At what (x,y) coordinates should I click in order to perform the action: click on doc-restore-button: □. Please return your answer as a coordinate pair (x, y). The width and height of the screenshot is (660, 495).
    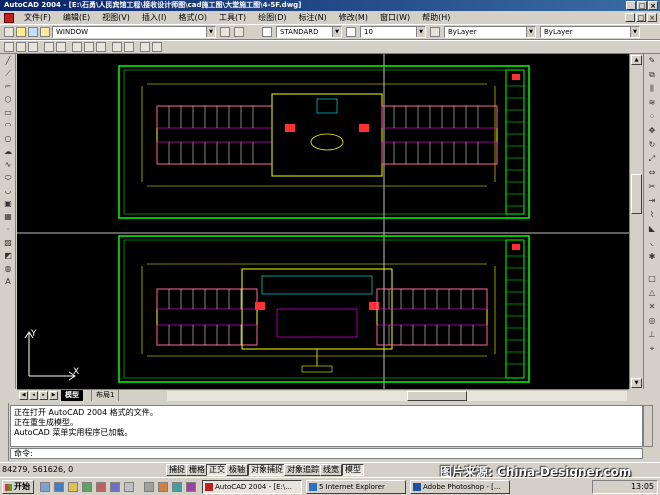
    Looking at the image, I should click on (641, 17).